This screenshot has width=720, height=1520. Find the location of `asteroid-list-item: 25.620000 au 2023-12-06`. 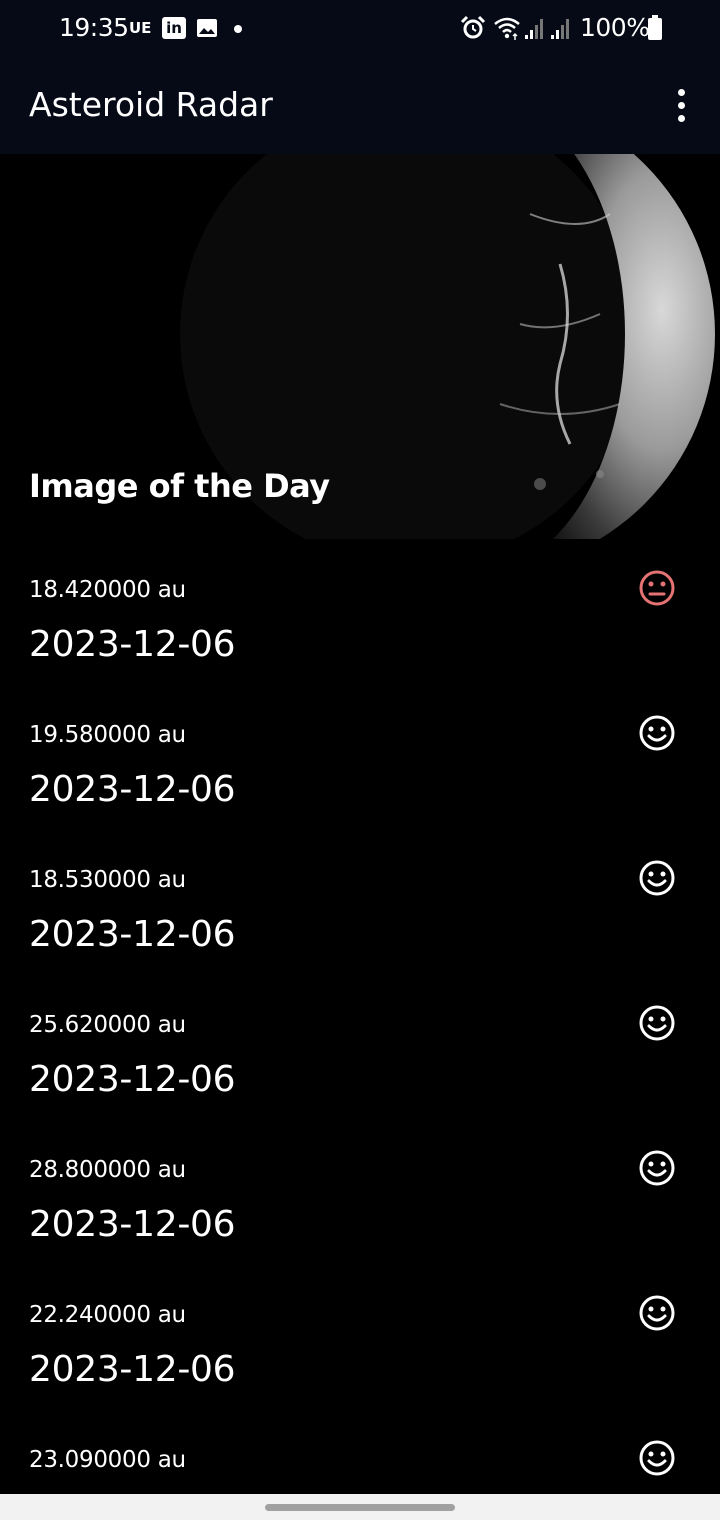

asteroid-list-item: 25.620000 au 2023-12-06 is located at coordinates (360, 1046).